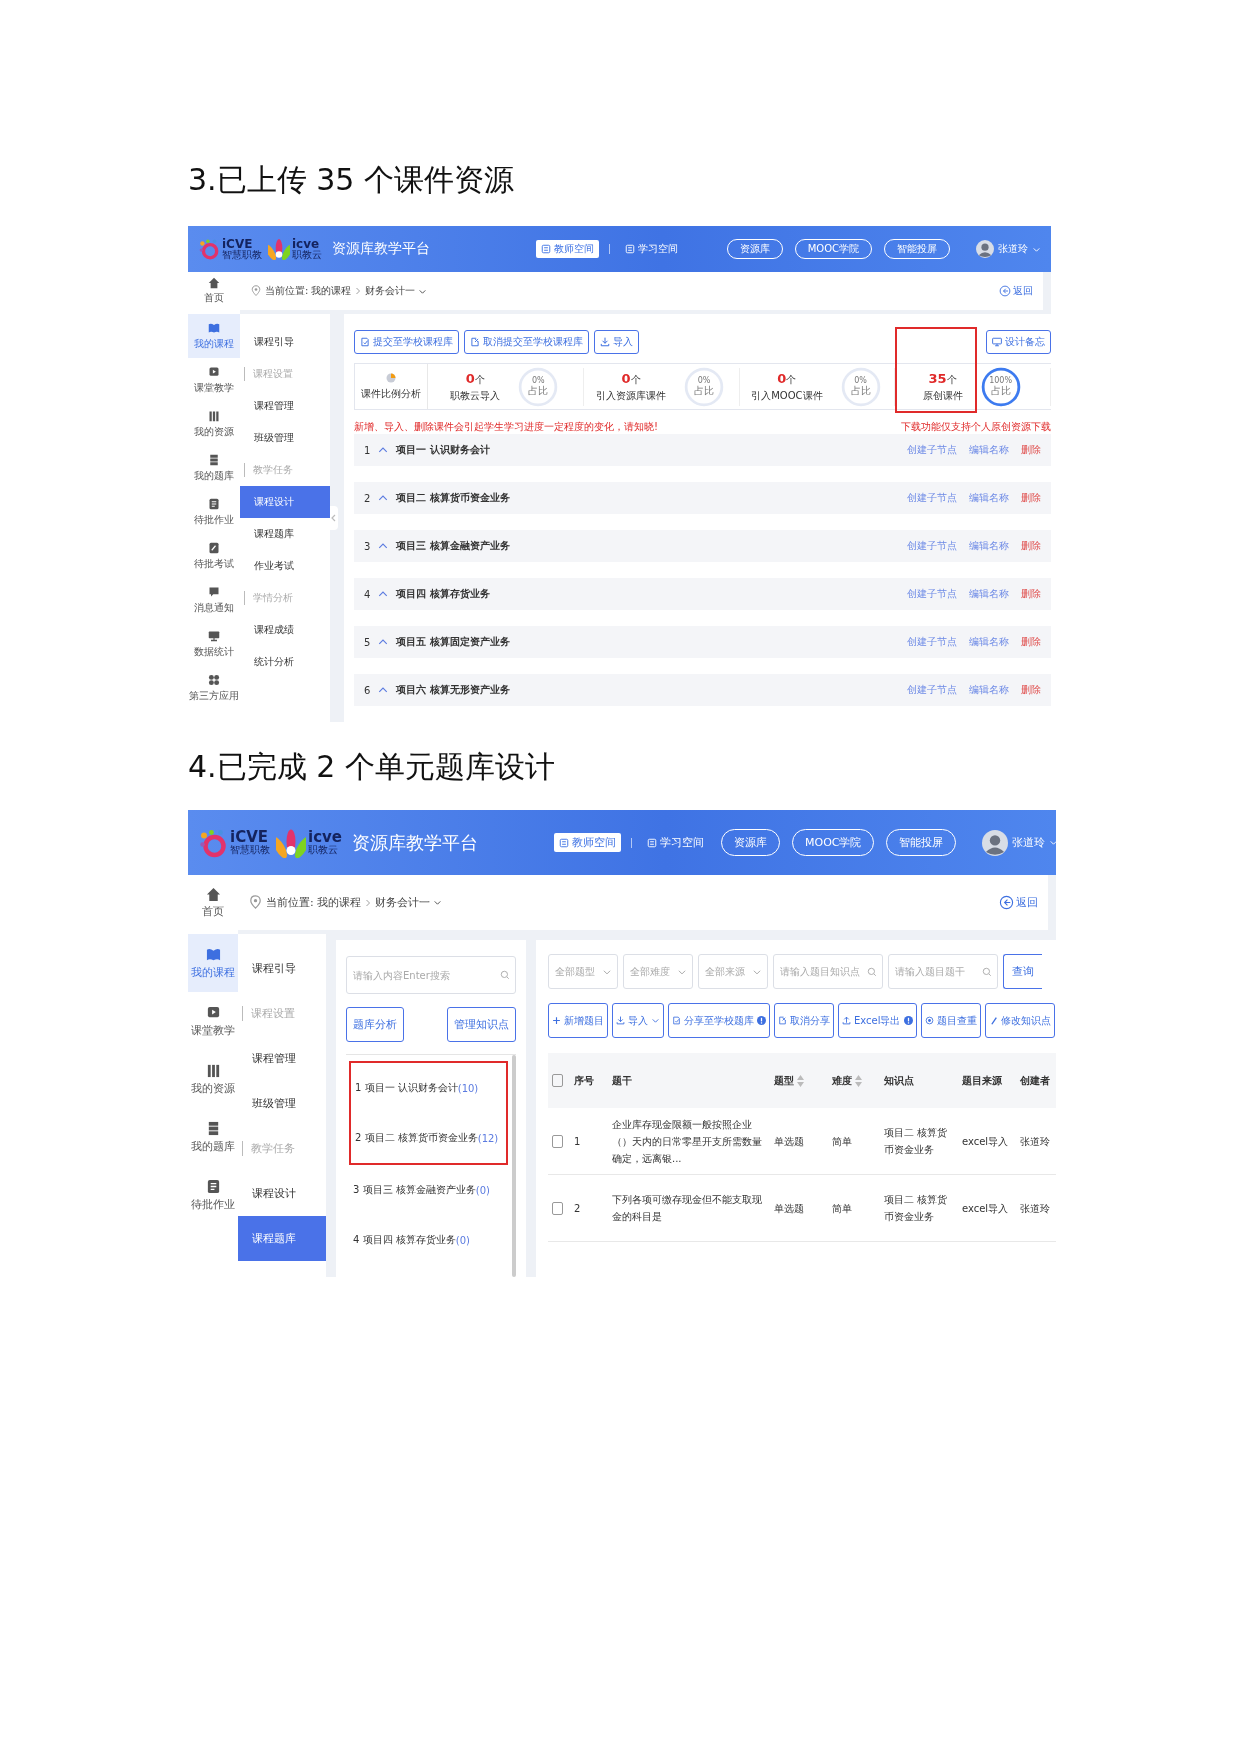  What do you see at coordinates (789, 1141) in the screenshot?
I see `table-cell: 单选题` at bounding box center [789, 1141].